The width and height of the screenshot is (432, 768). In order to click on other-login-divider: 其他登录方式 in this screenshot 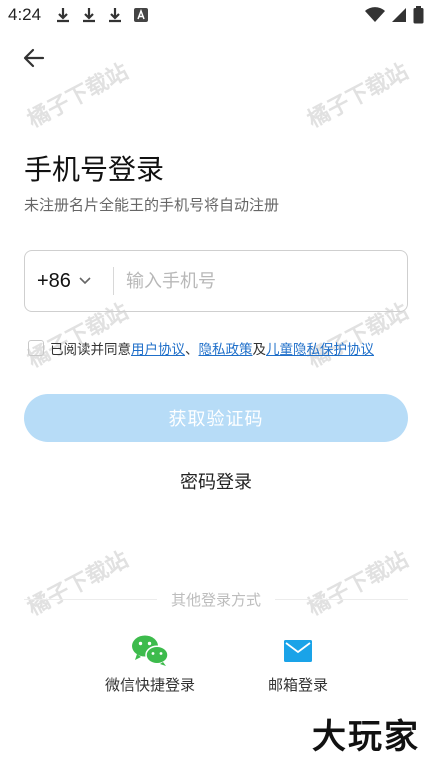, I will do `click(216, 599)`.